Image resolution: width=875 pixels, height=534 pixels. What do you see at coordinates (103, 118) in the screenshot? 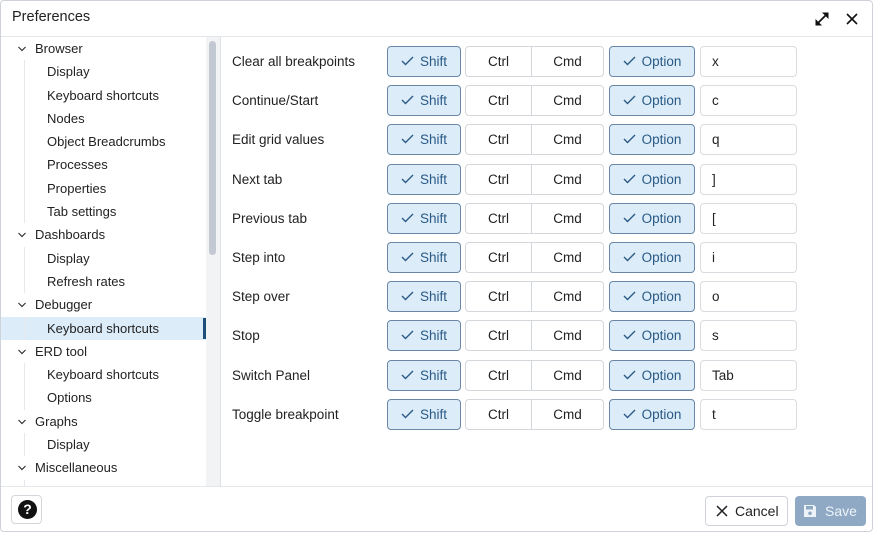
I see `sidebar-item-nodes: Nodes` at bounding box center [103, 118].